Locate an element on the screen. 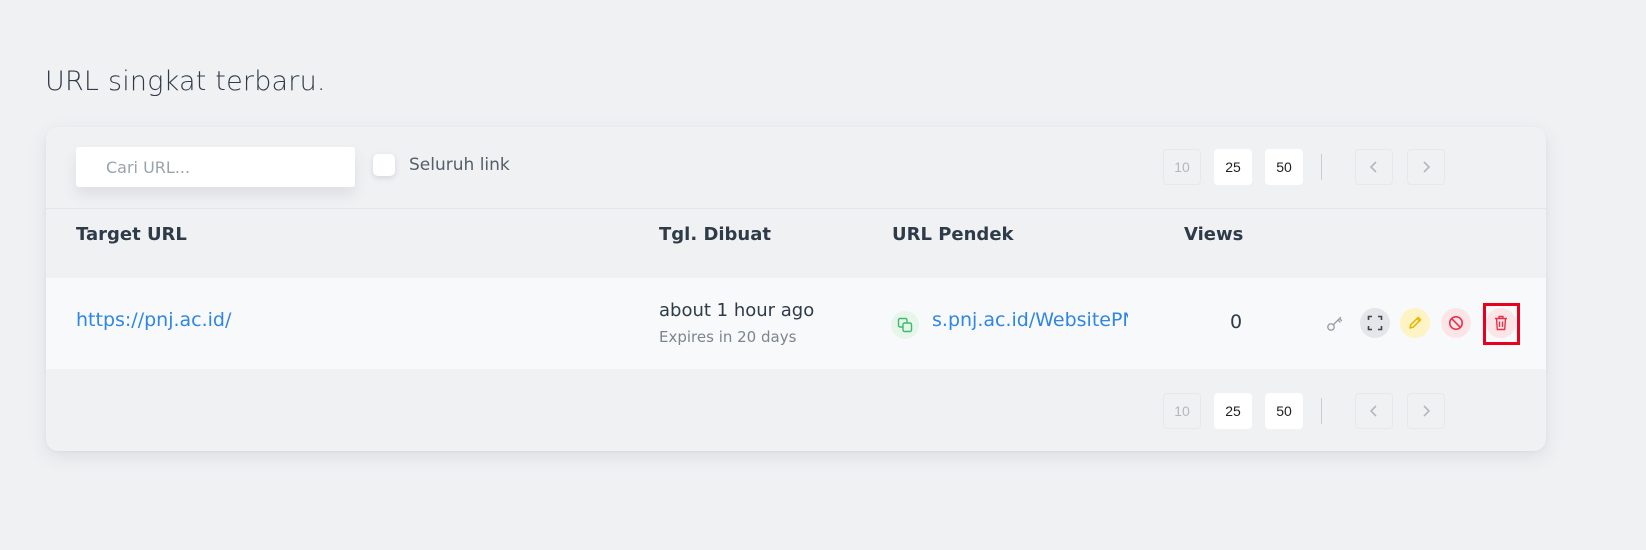 The height and width of the screenshot is (550, 1646). search-field-wrapper is located at coordinates (215, 167).